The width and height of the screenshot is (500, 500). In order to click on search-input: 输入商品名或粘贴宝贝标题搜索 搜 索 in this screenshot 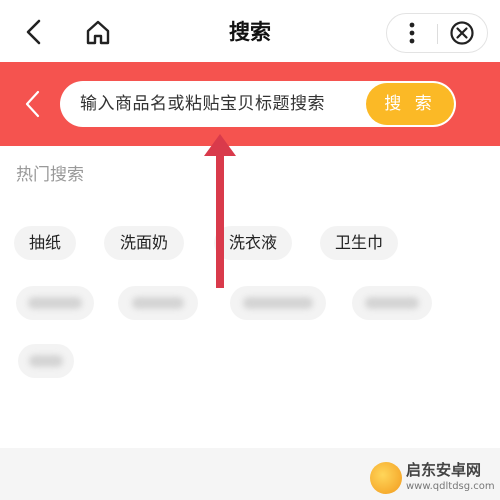, I will do `click(258, 104)`.